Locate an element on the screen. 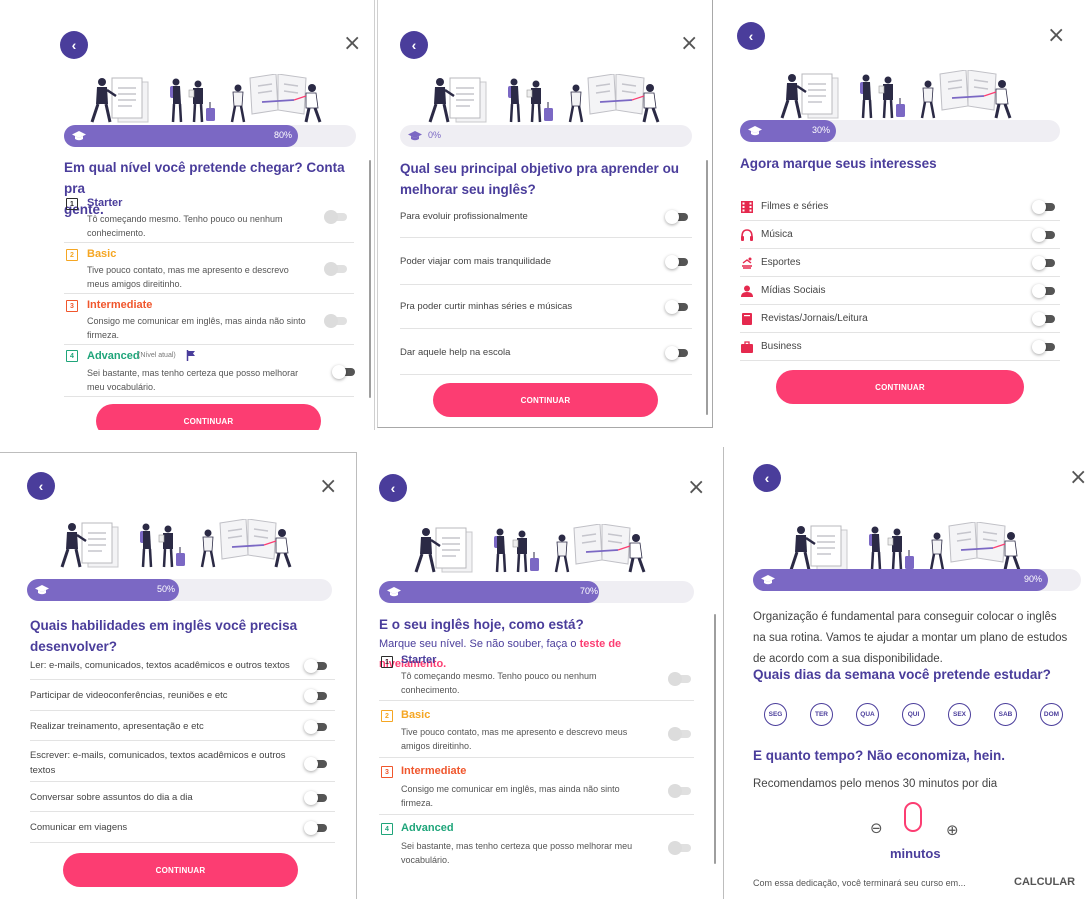 The image size is (1087, 899). increase-minutes-button: ⊕ is located at coordinates (952, 830).